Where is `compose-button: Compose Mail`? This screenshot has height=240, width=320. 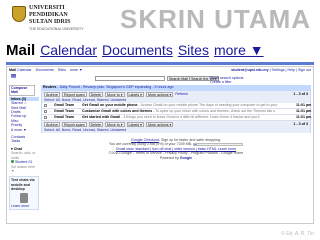 compose-button: Compose Mail is located at coordinates (22, 90).